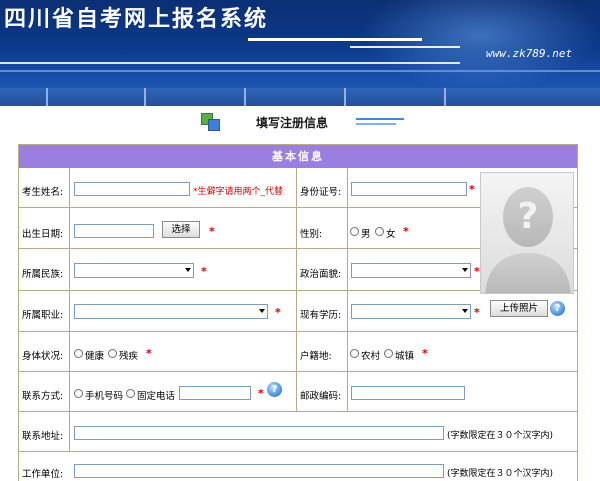  I want to click on address-input, so click(259, 433).